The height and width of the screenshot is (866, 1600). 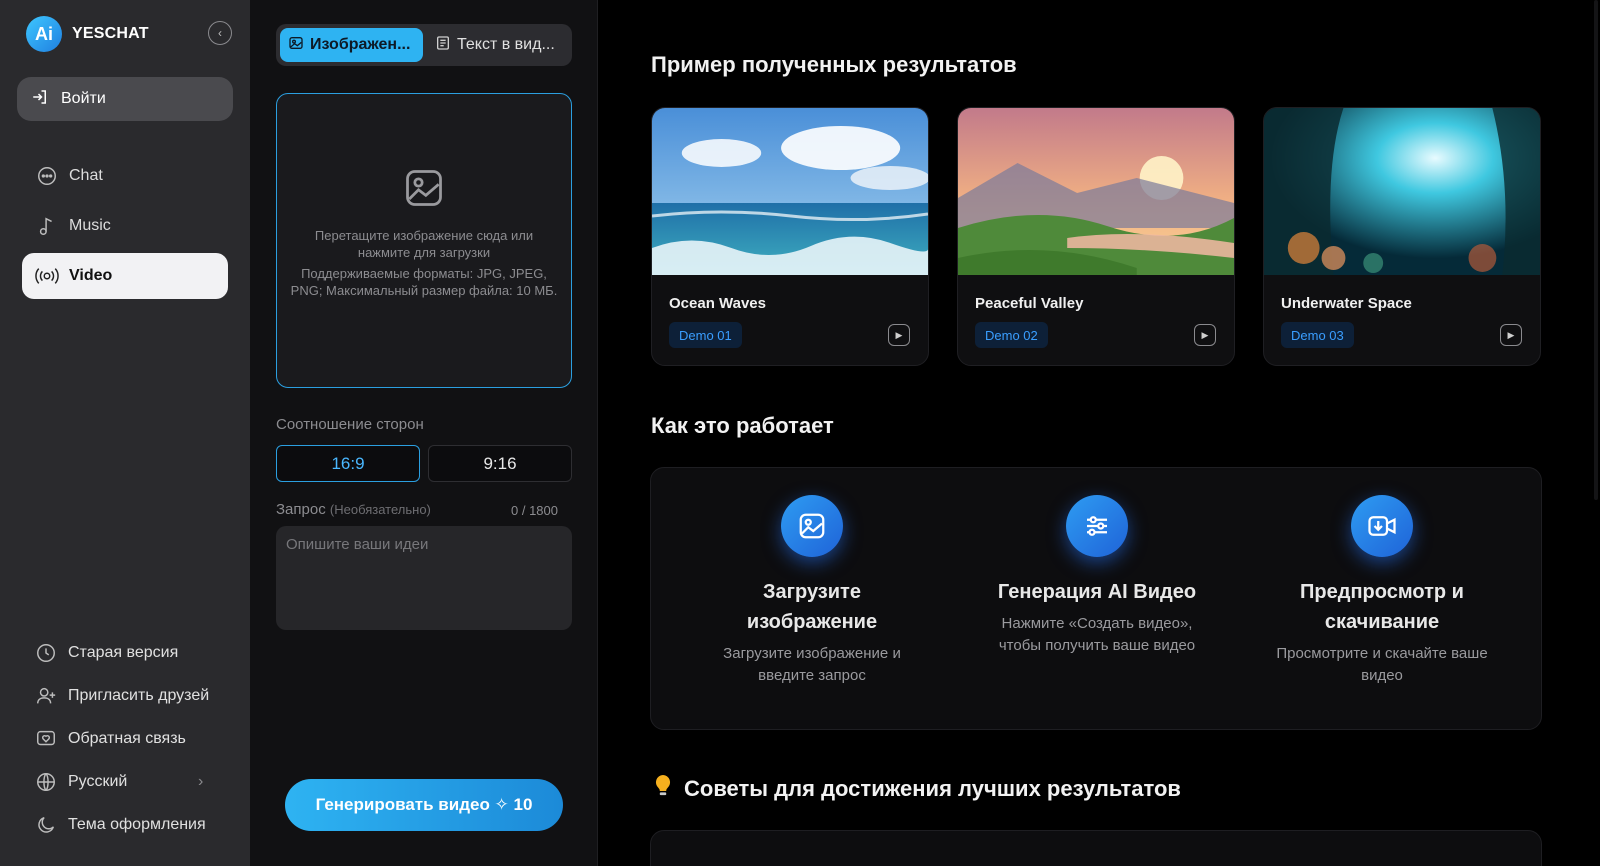 I want to click on sidebar-item-chat: Chat, so click(x=125, y=176).